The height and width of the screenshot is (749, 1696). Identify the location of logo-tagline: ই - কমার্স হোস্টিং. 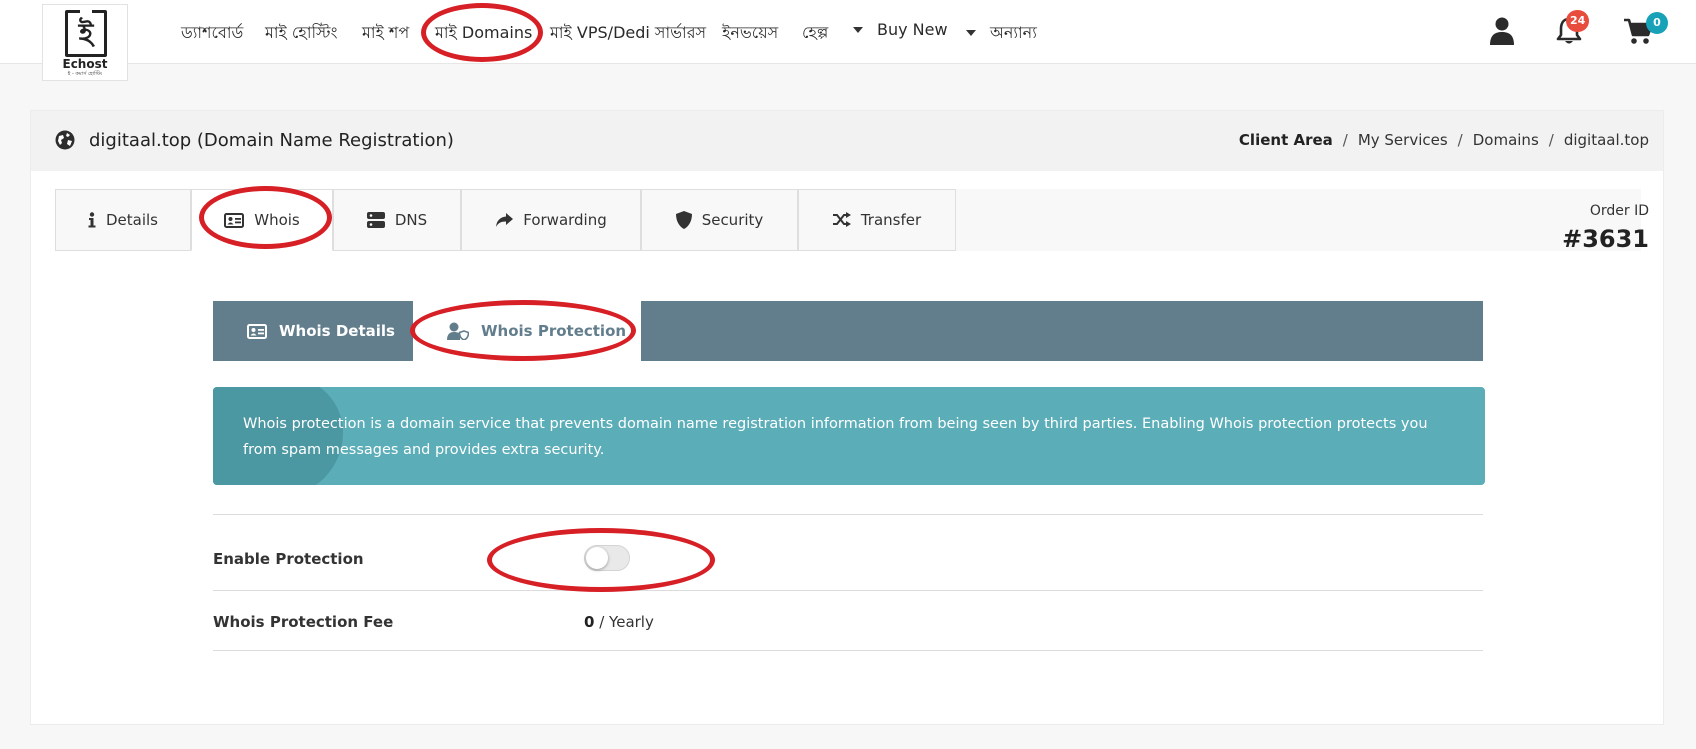
(85, 74).